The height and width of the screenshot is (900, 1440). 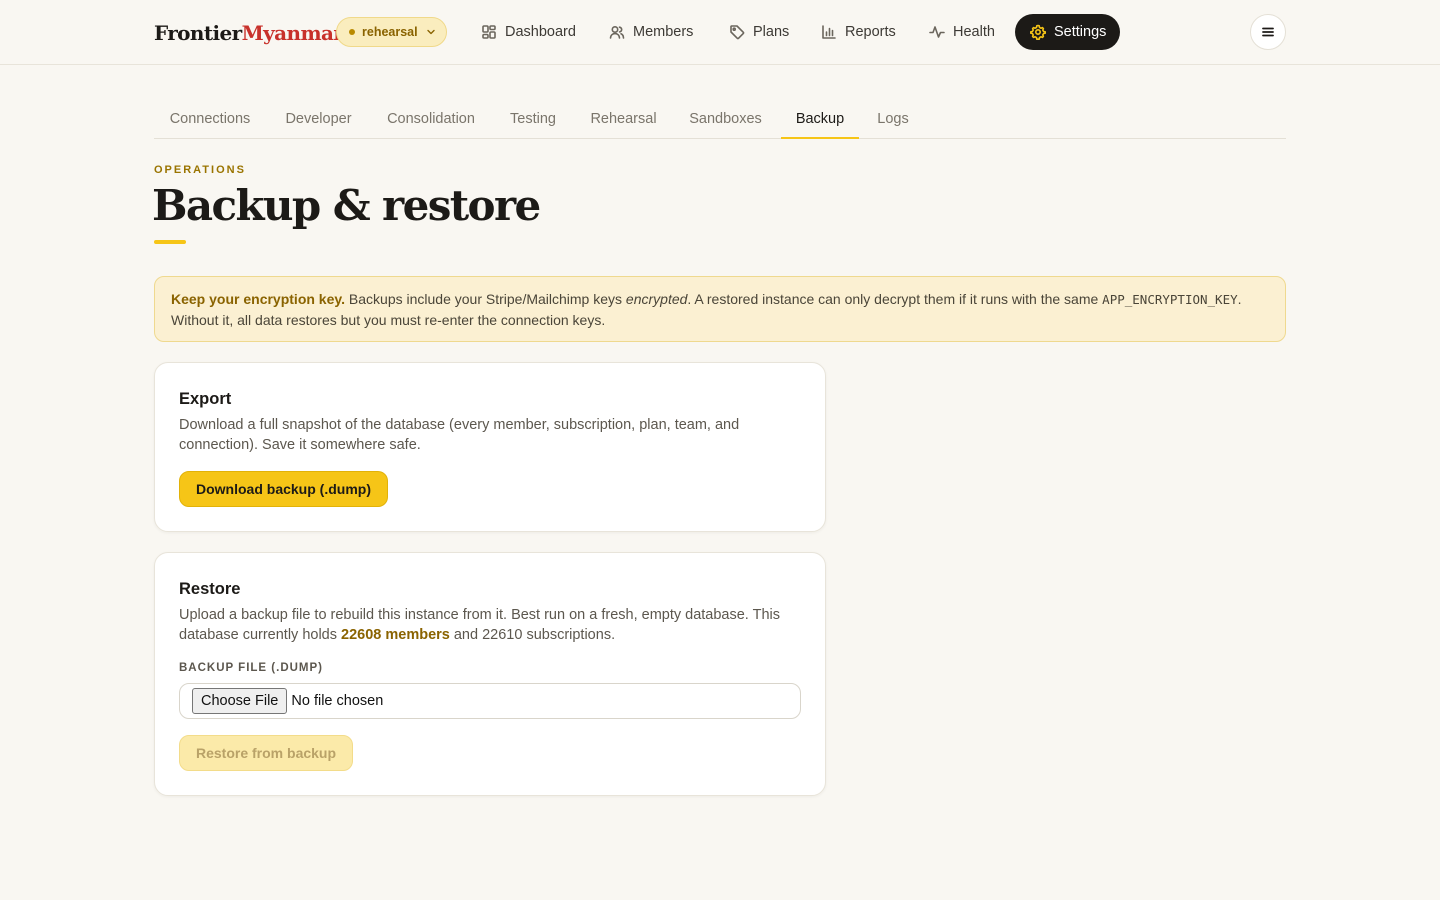 I want to click on tab-rehearsal: Rehearsal, so click(x=623, y=119).